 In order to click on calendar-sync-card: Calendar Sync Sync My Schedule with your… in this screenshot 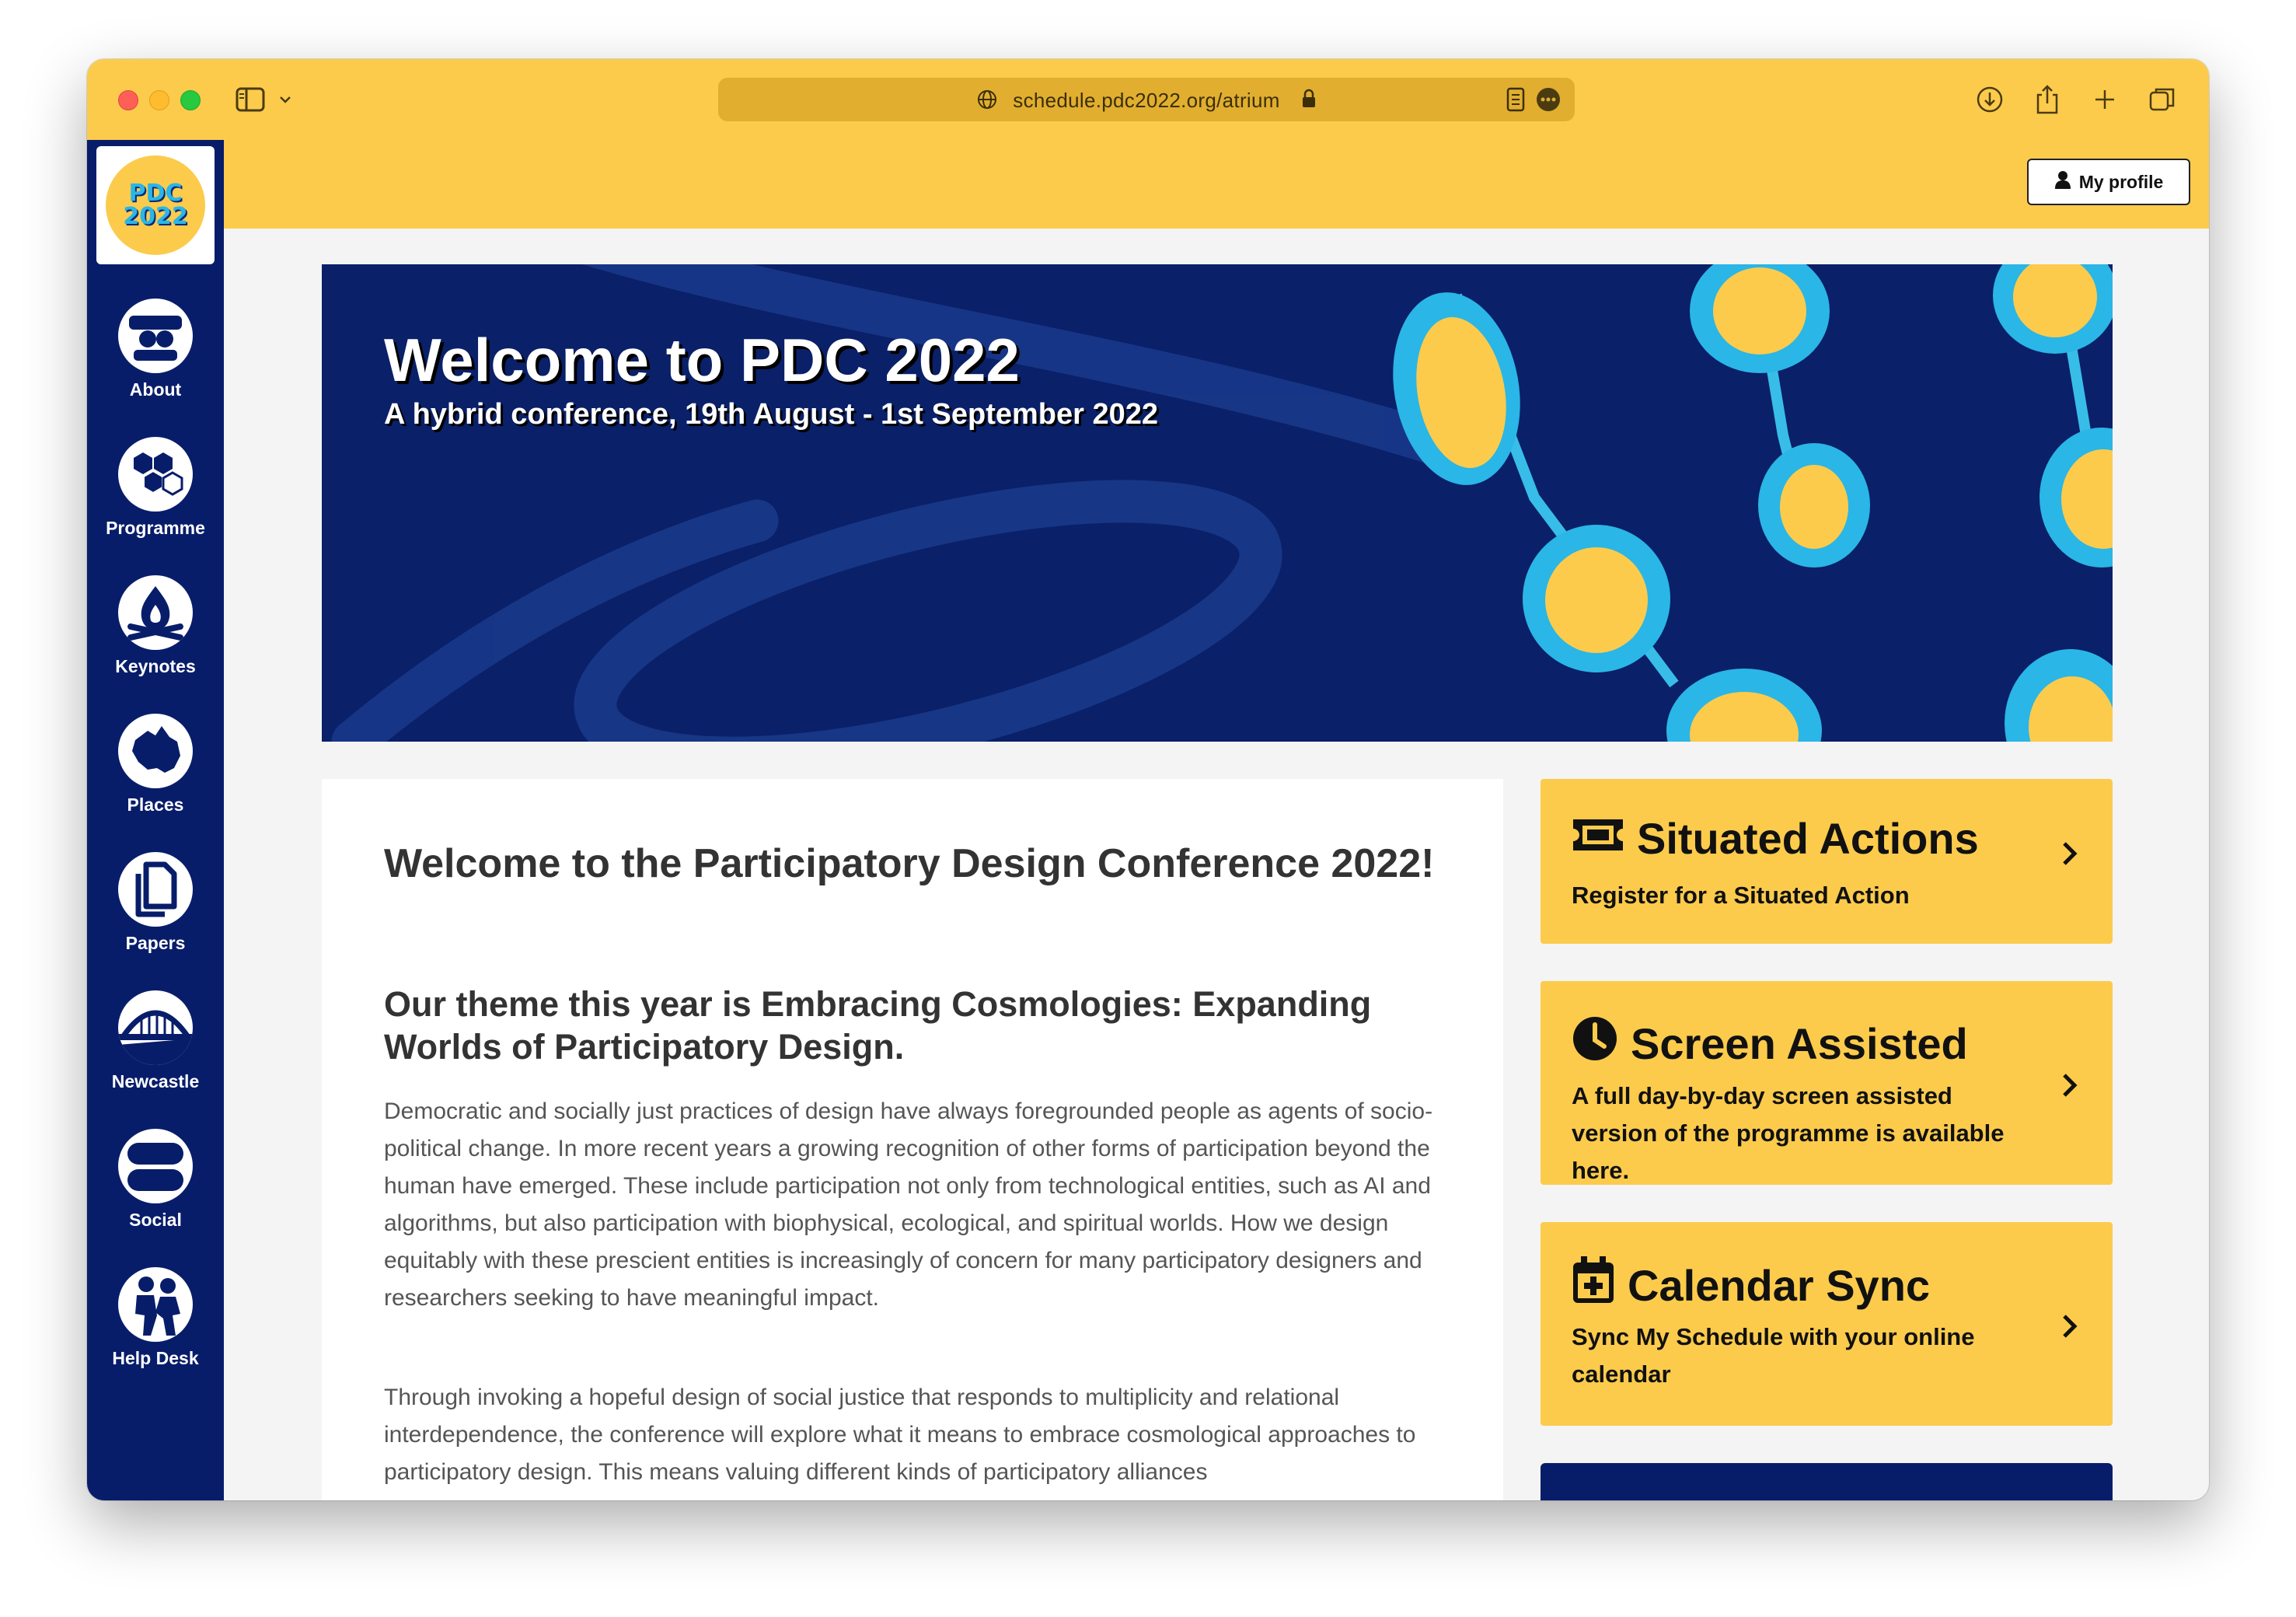, I will do `click(1827, 1324)`.